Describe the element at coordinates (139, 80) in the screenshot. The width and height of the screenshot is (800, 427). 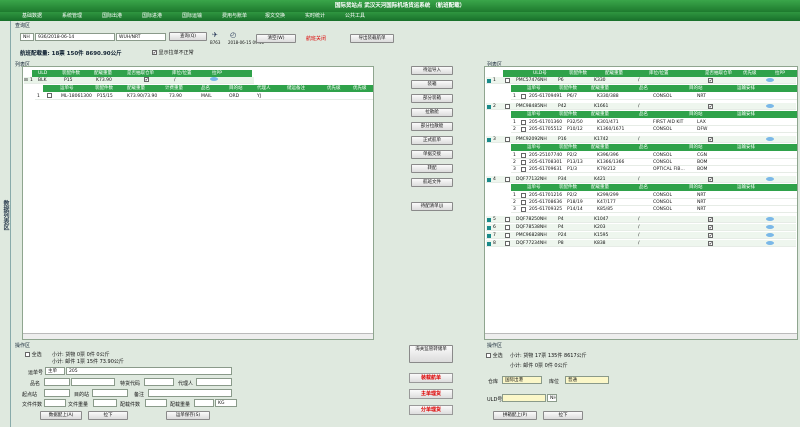
I see `table-row: ⊟ 1 BLK P15 K73.90 ✔ /` at that location.